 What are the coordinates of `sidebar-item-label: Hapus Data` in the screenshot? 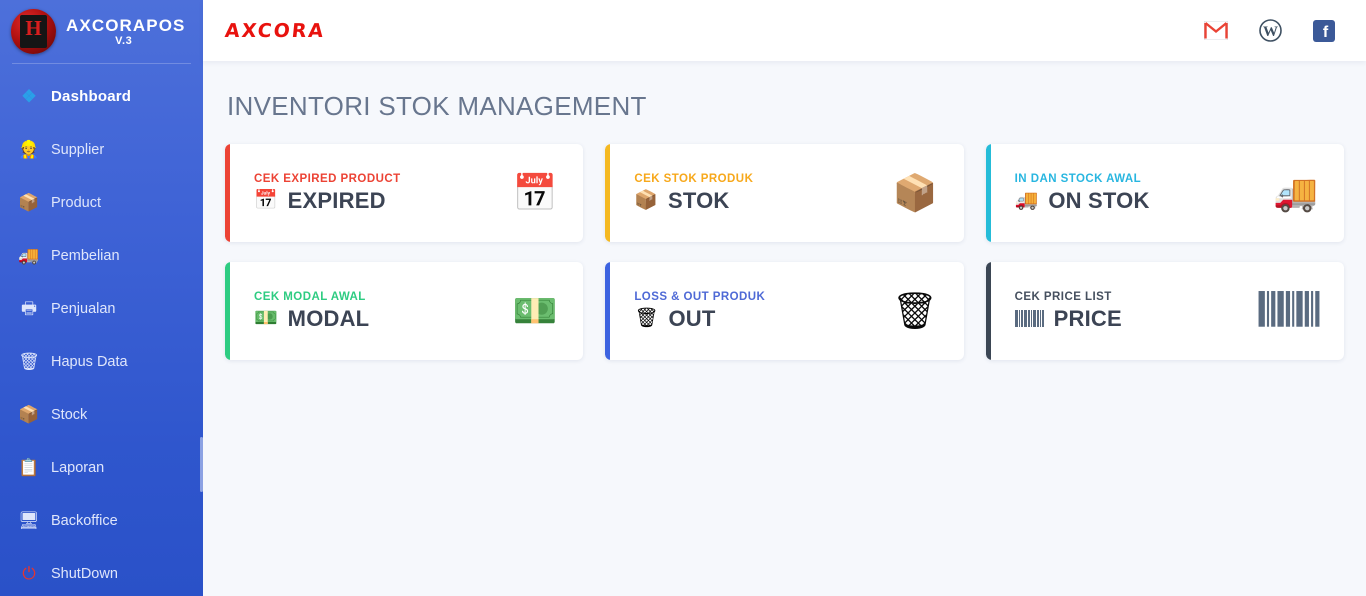 It's located at (89, 361).